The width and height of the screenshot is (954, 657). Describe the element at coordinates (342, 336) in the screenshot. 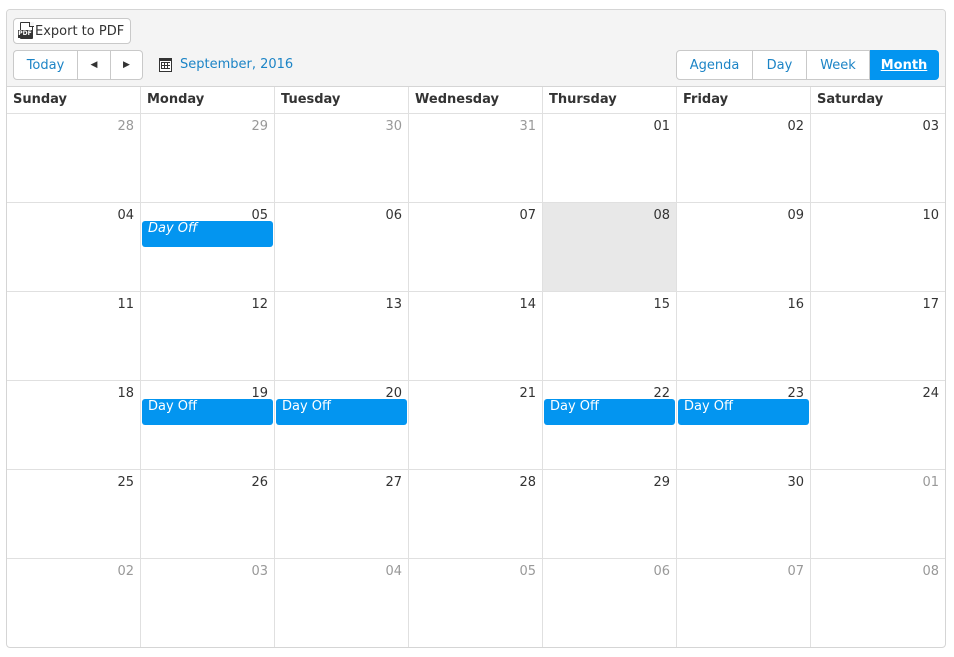

I see `day-cell: 13` at that location.